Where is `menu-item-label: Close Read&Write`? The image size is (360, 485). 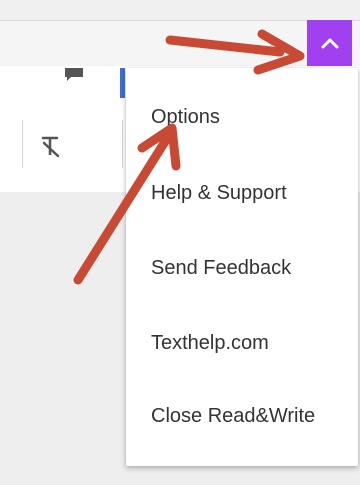 menu-item-label: Close Read&Write is located at coordinates (233, 415).